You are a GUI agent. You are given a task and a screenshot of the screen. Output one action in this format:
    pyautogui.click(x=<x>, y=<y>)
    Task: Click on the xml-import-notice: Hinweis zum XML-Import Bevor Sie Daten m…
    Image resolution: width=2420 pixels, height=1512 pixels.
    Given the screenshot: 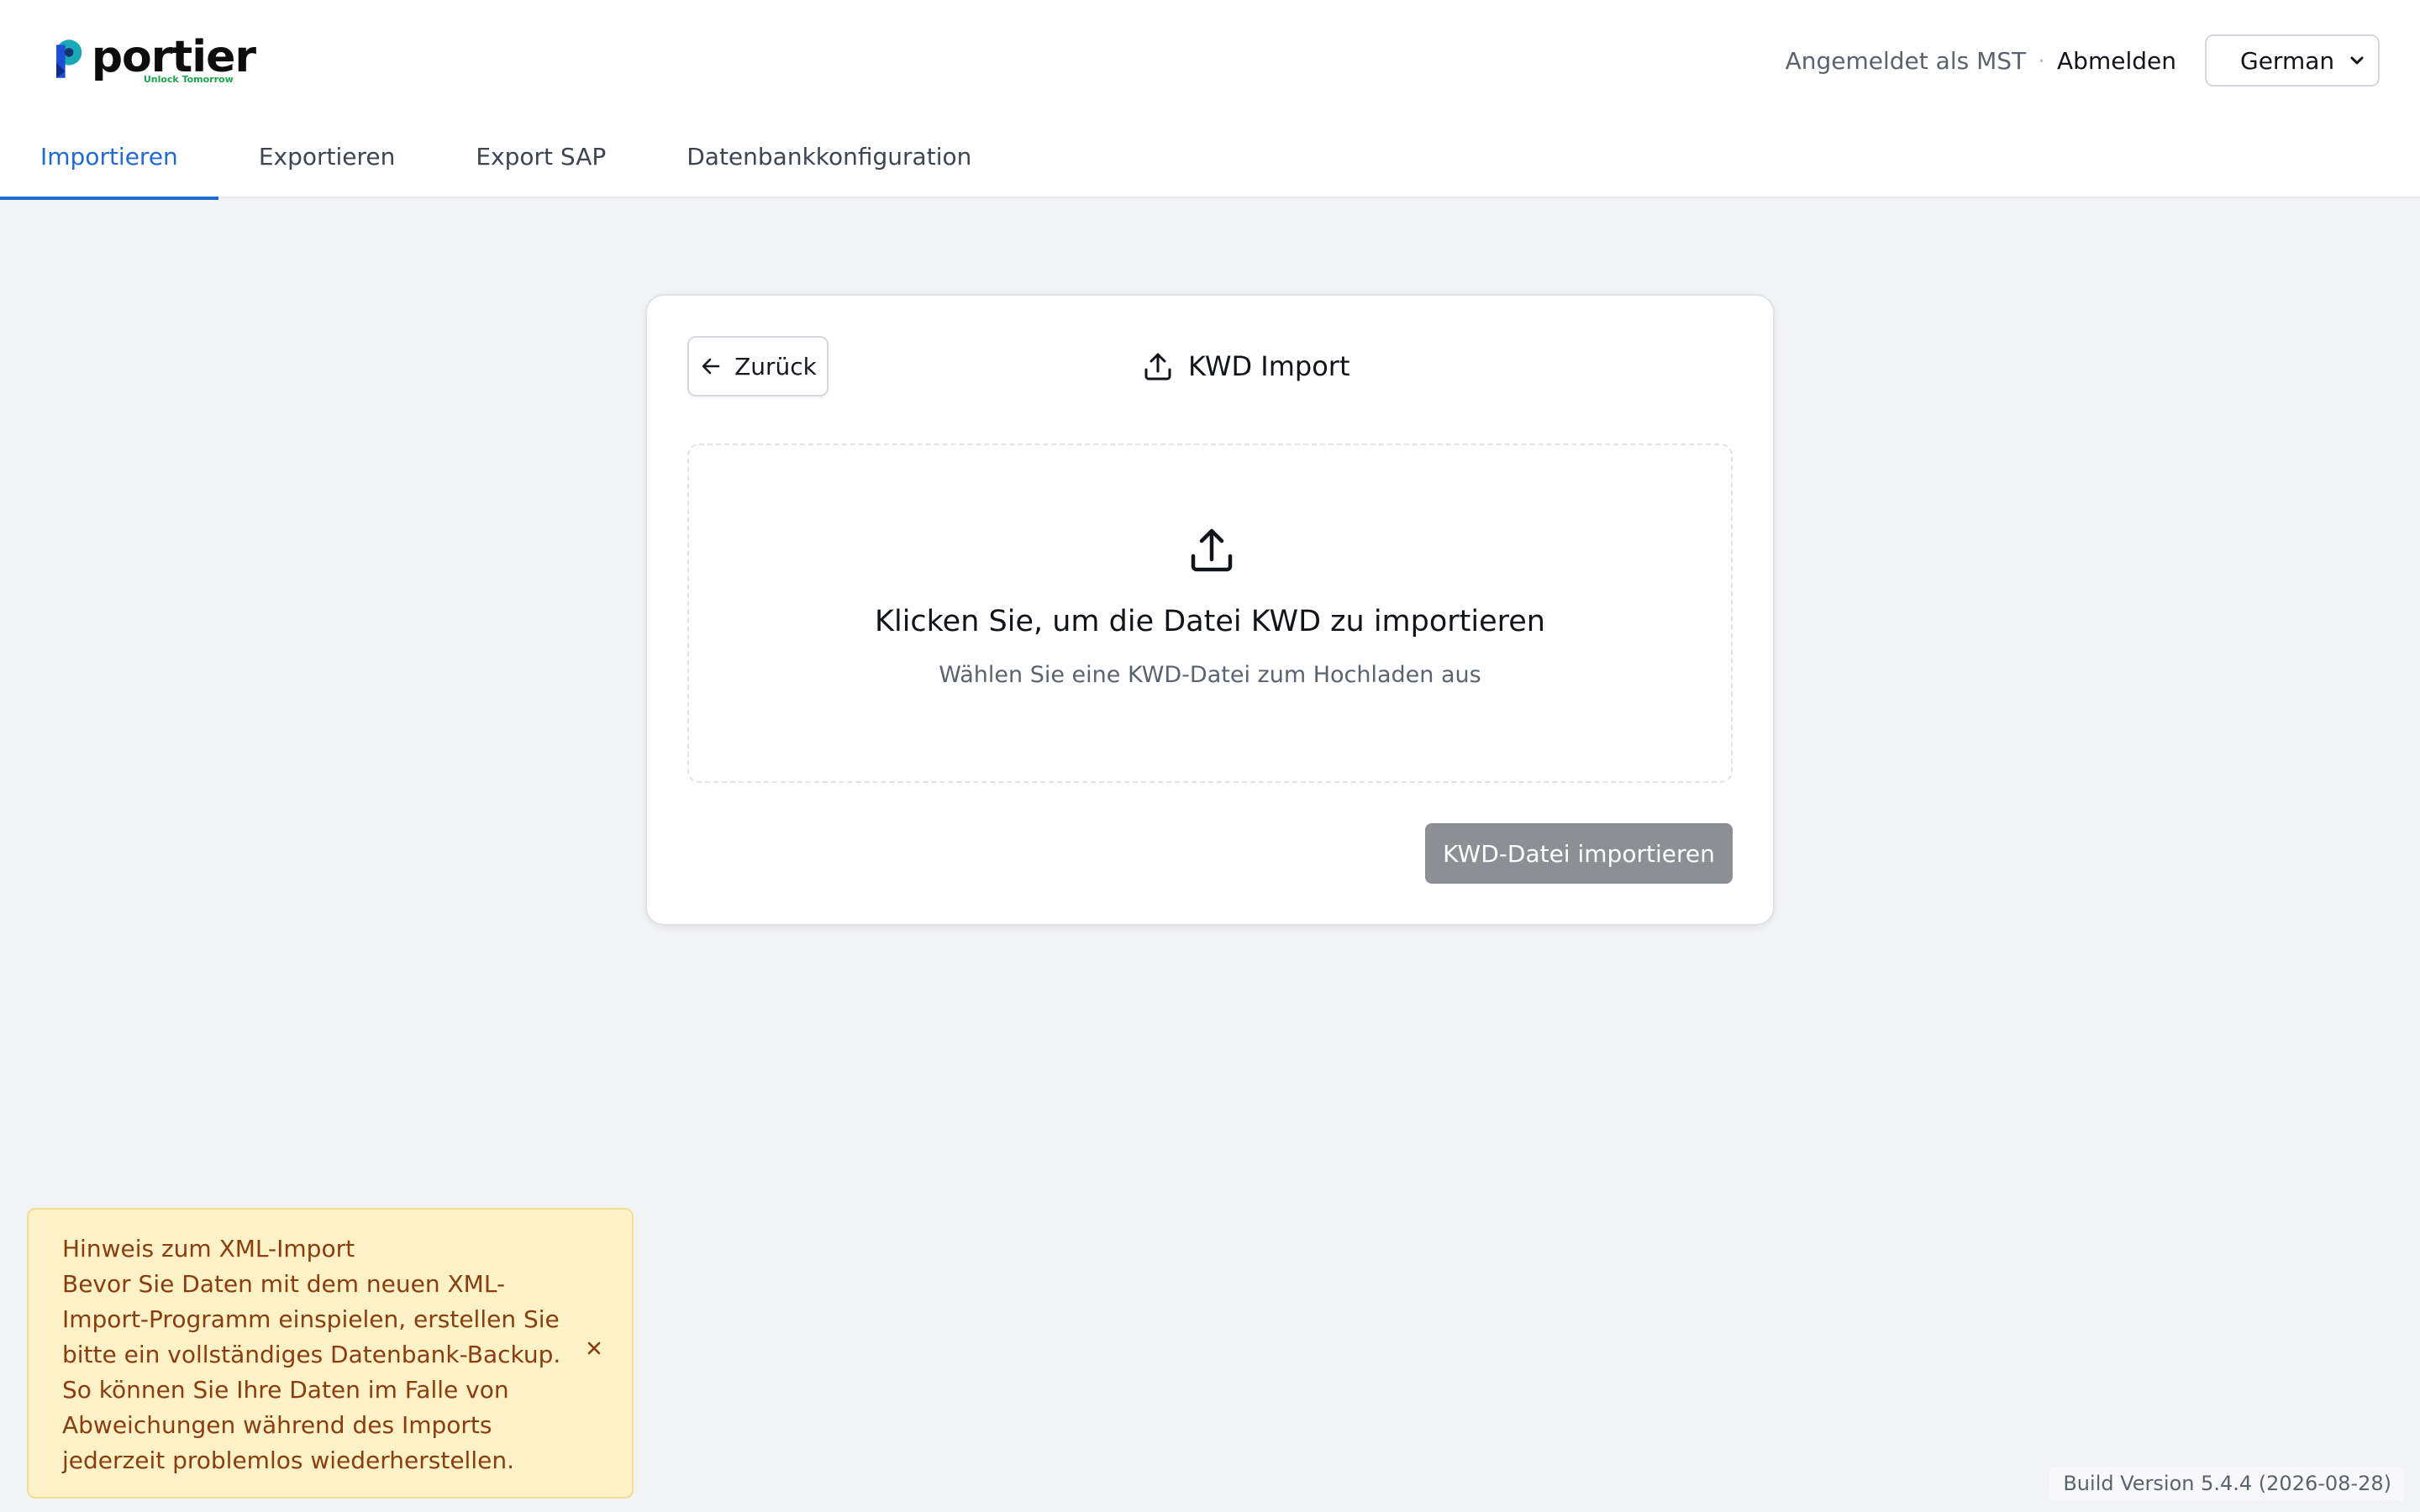 What is the action you would take?
    pyautogui.click(x=330, y=1353)
    